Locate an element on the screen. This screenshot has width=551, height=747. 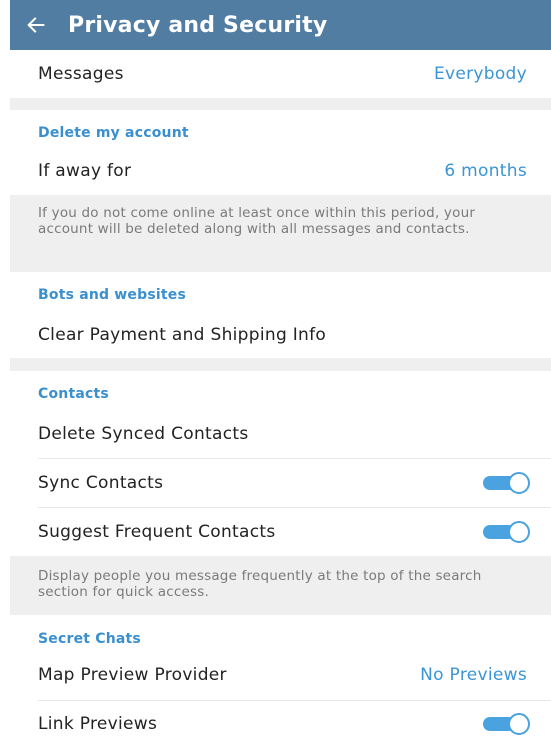
suggest-frequent-contacts-toggle is located at coordinates (506, 532).